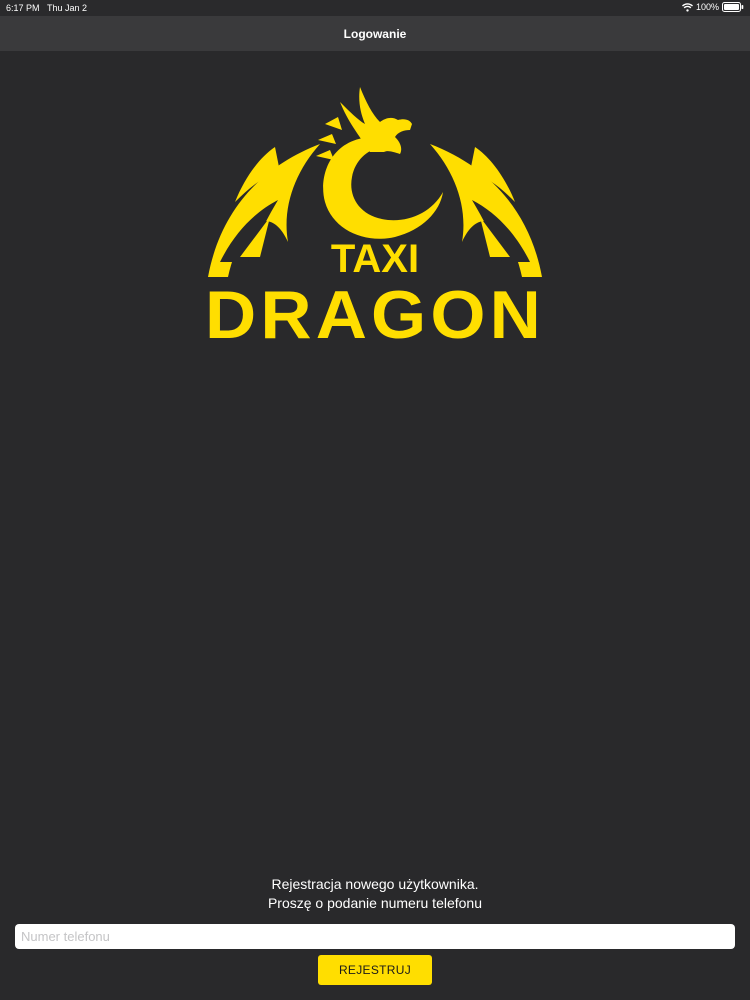  I want to click on status-bar: 6:17 PM Thu Jan 2 100%, so click(375, 8).